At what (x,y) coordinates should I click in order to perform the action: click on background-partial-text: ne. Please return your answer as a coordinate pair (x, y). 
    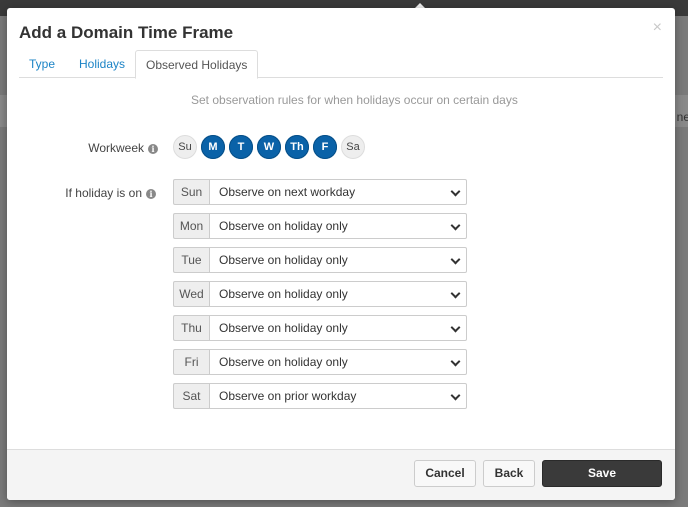
    Looking at the image, I should click on (682, 117).